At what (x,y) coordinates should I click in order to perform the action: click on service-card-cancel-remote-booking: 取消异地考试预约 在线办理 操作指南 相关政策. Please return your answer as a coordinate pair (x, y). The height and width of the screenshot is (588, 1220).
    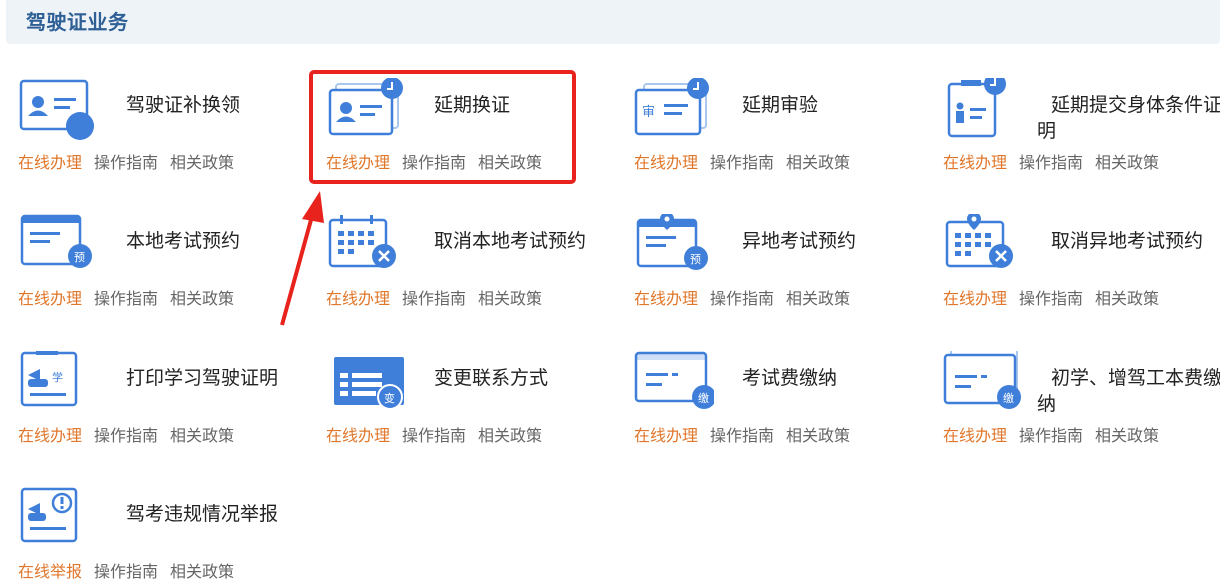
    Looking at the image, I should click on (1081, 273).